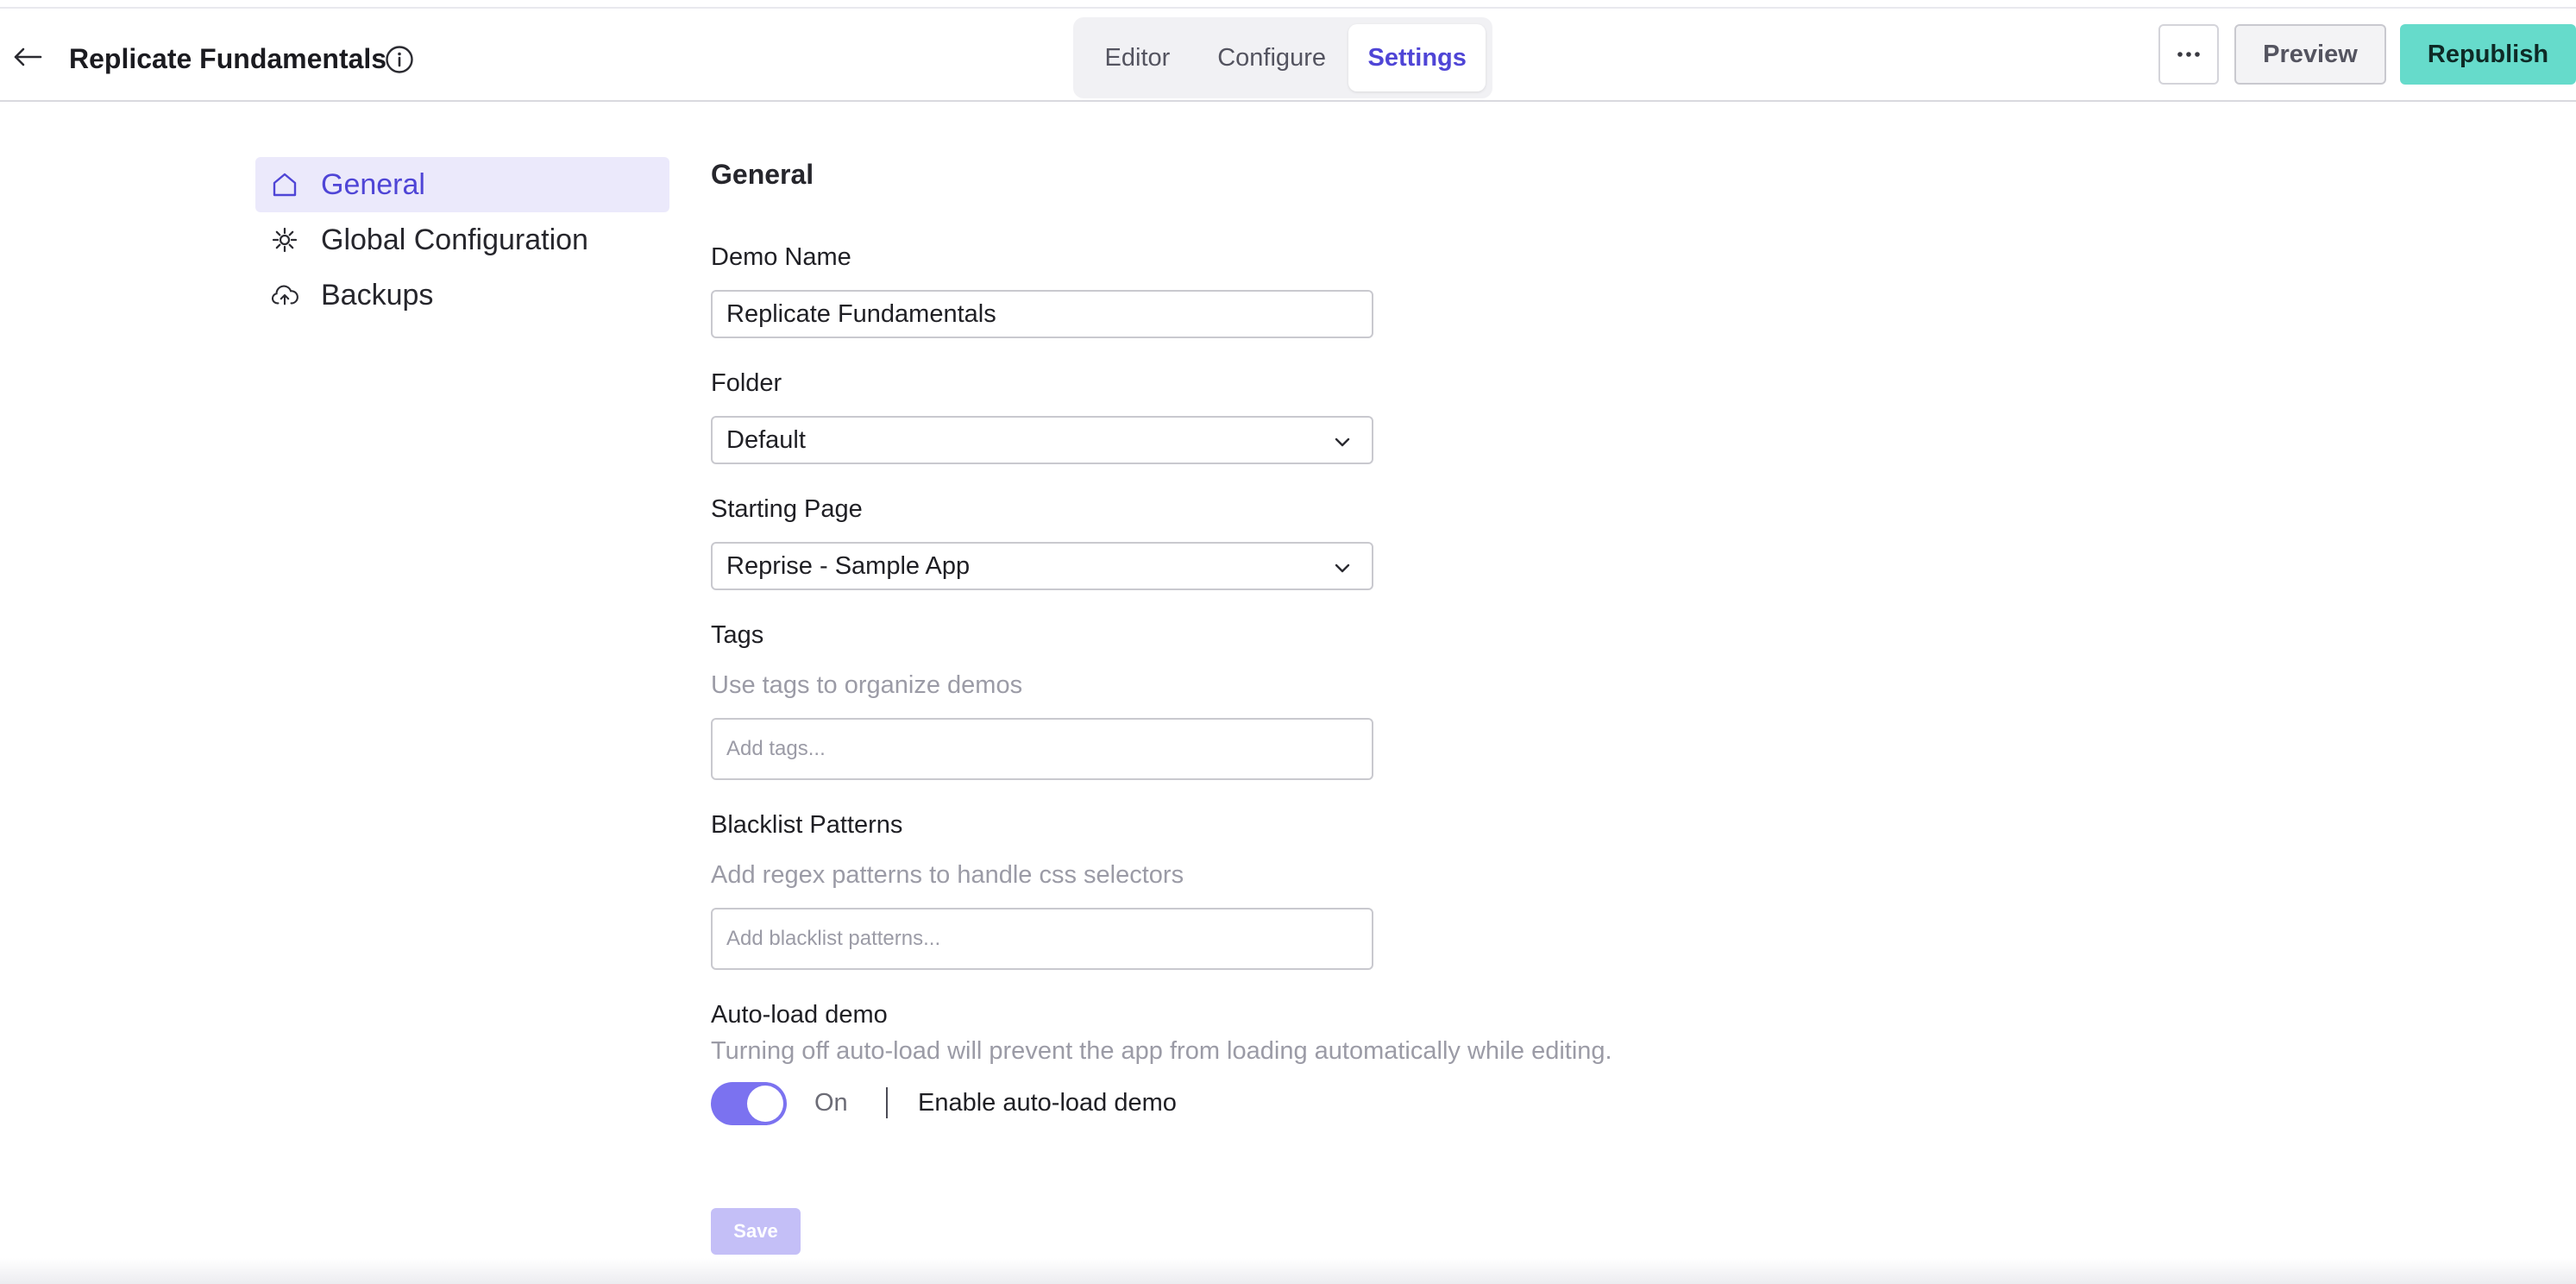 This screenshot has height=1284, width=2576. I want to click on cloud-upload-icon, so click(284, 295).